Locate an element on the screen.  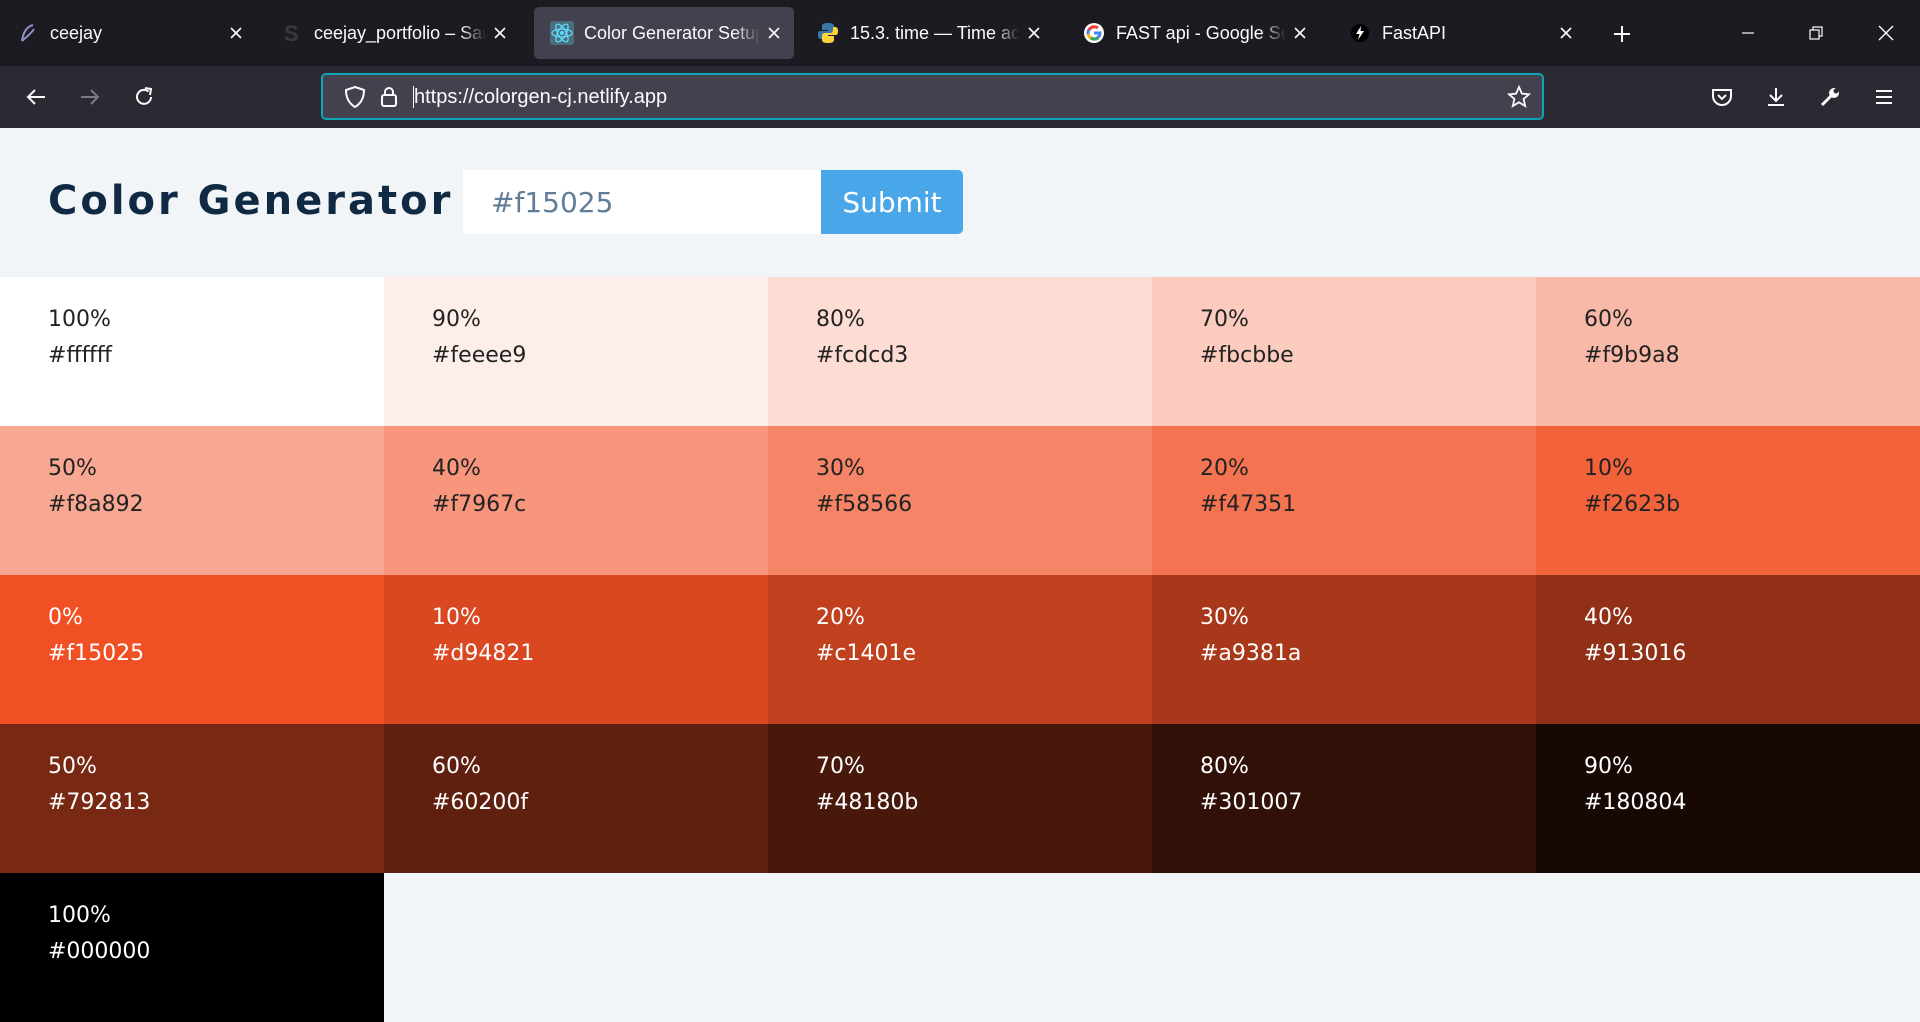
svg-text: S is located at coordinates (291, 33).